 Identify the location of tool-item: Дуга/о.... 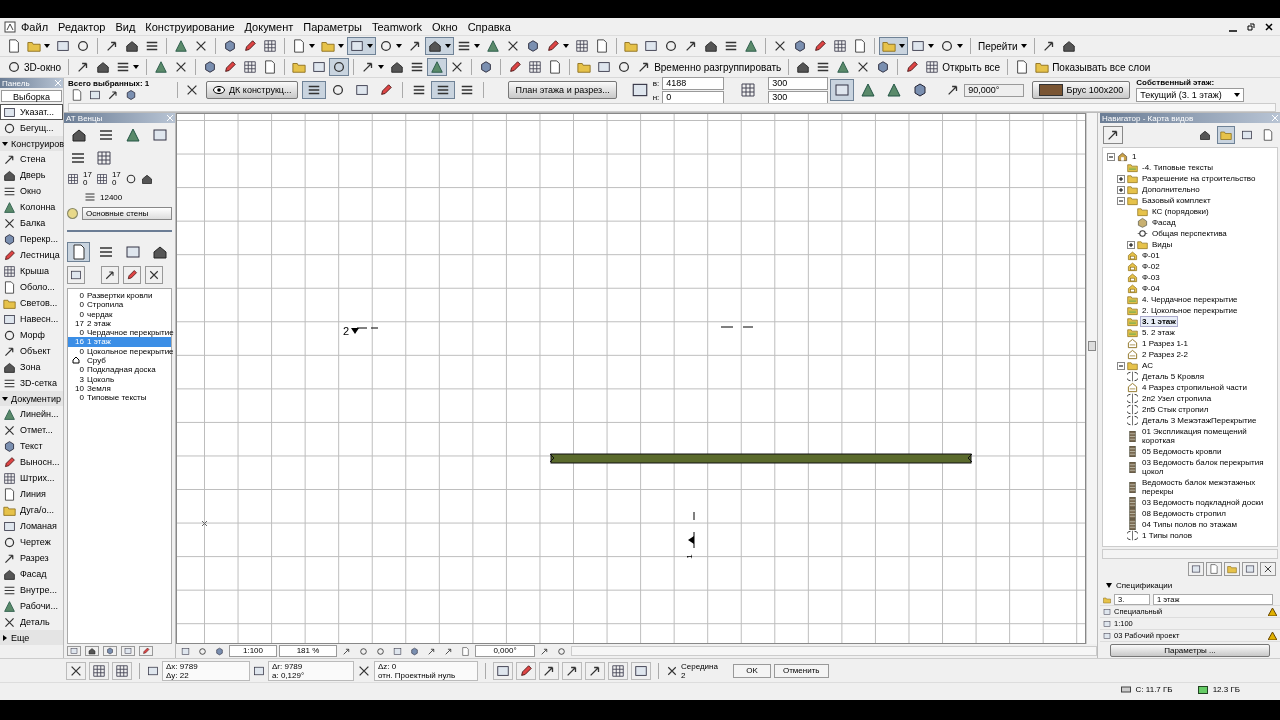
(31, 510).